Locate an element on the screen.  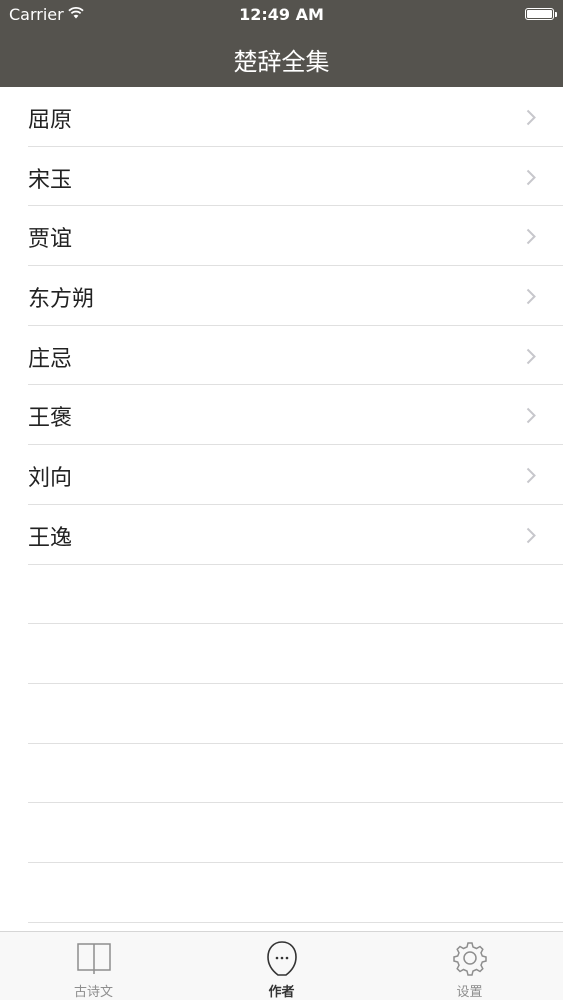
tab-authors: 作者 is located at coordinates (281, 966).